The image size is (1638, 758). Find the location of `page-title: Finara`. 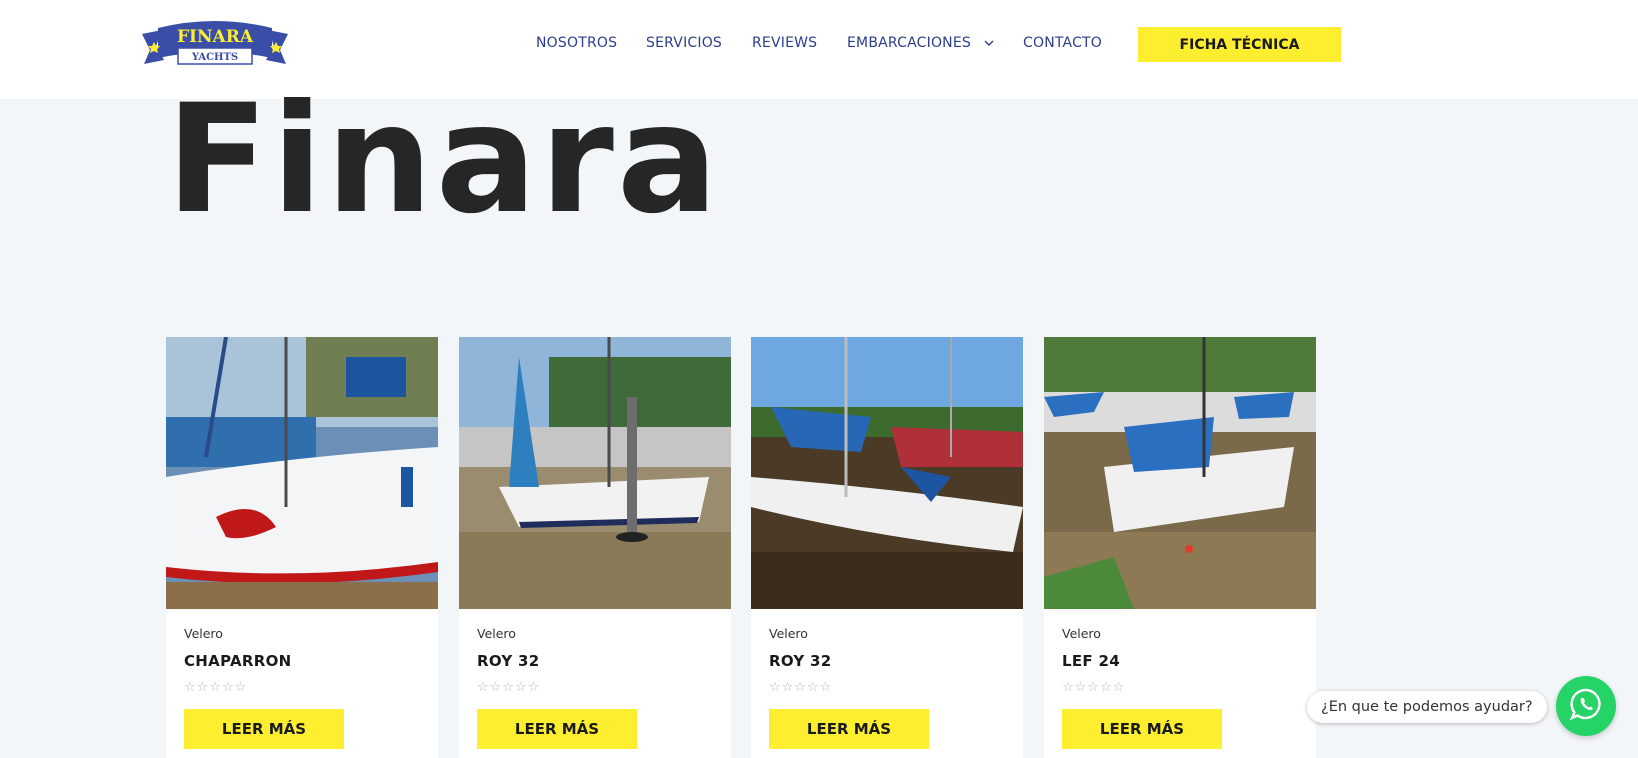

page-title: Finara is located at coordinates (444, 160).